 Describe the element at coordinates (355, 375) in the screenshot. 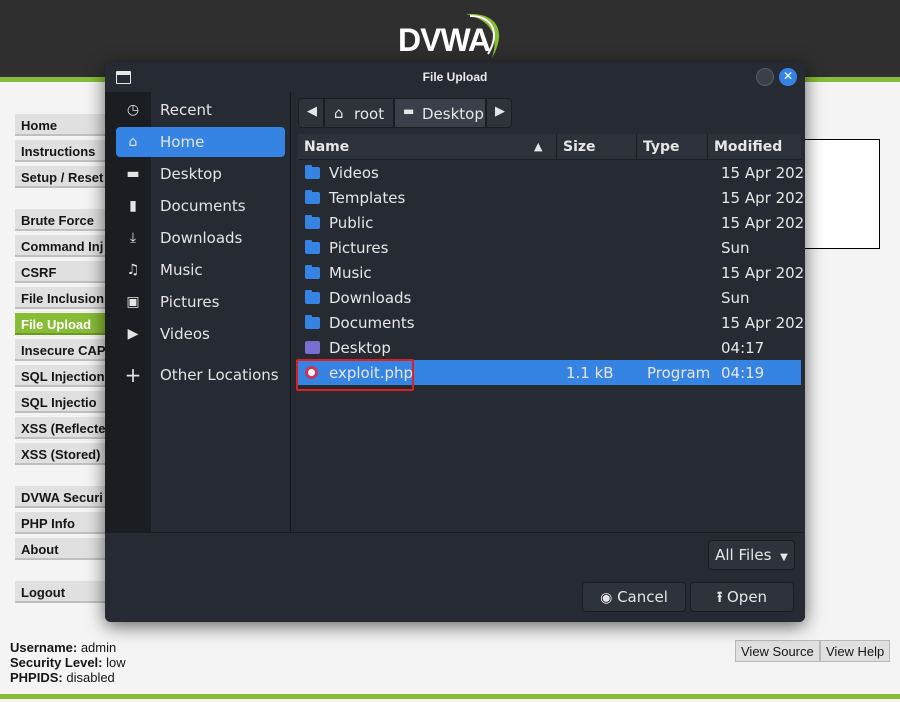

I see `annotation-highlight-box` at that location.